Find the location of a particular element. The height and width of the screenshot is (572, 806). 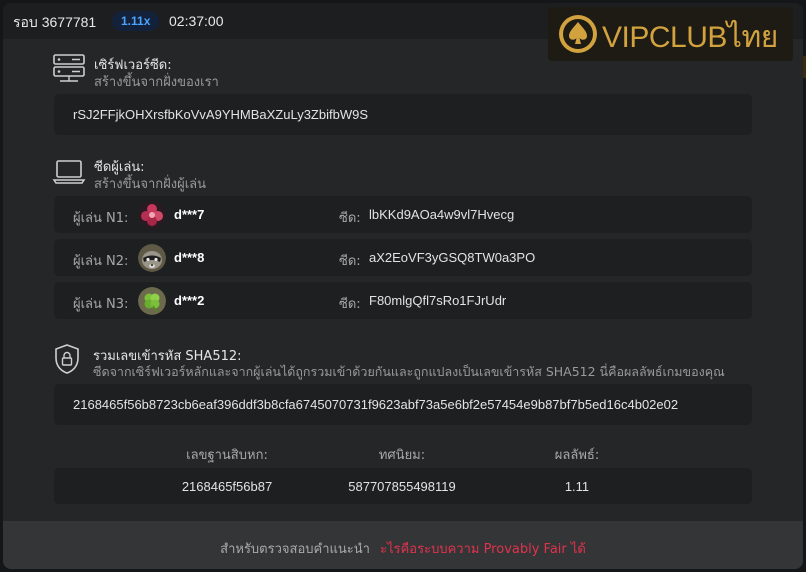

spade-chip-icon is located at coordinates (578, 34).